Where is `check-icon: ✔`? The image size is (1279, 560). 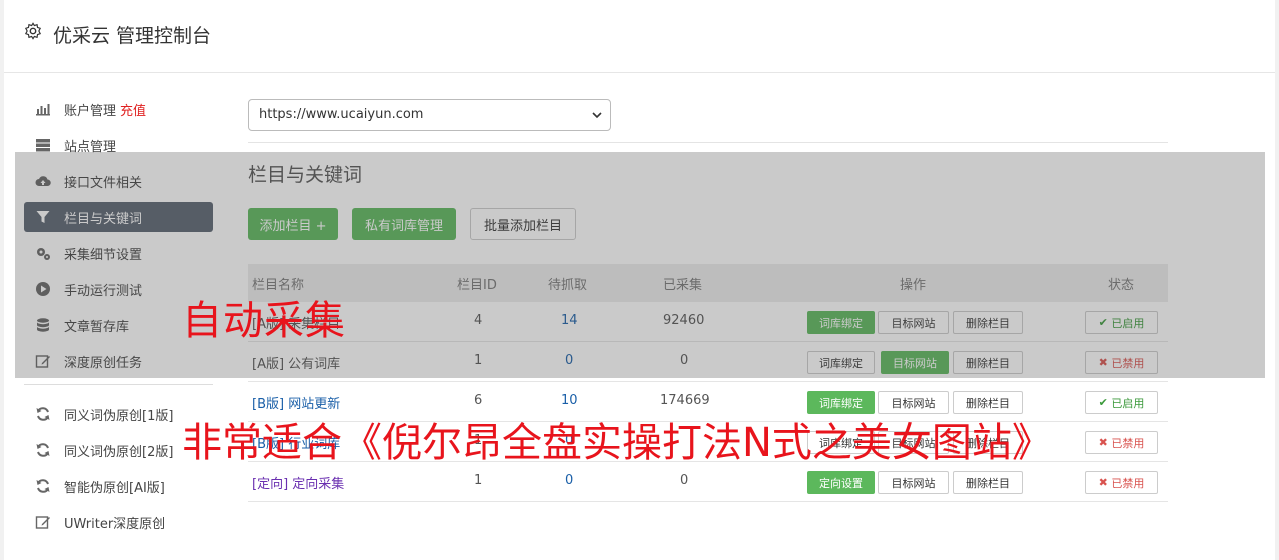 check-icon: ✔ is located at coordinates (1103, 402).